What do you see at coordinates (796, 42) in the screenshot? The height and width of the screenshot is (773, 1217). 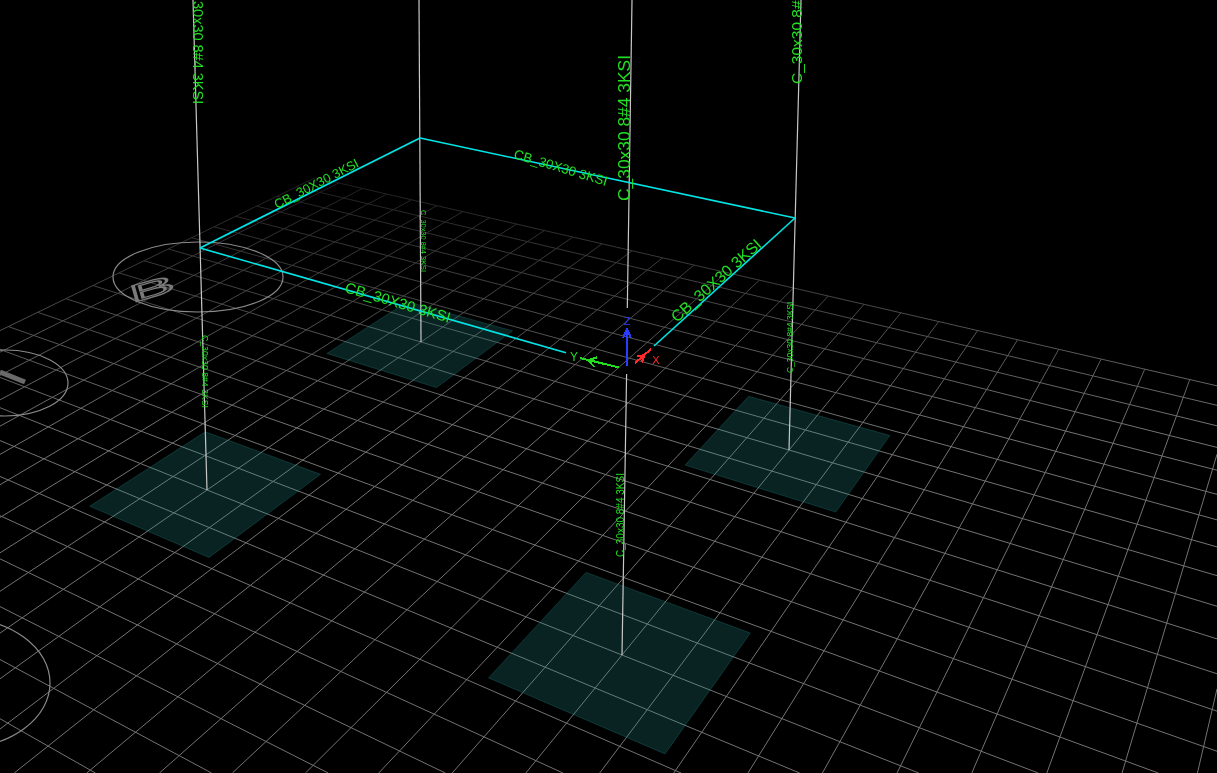 I see `column-label: C_30x30 8#` at bounding box center [796, 42].